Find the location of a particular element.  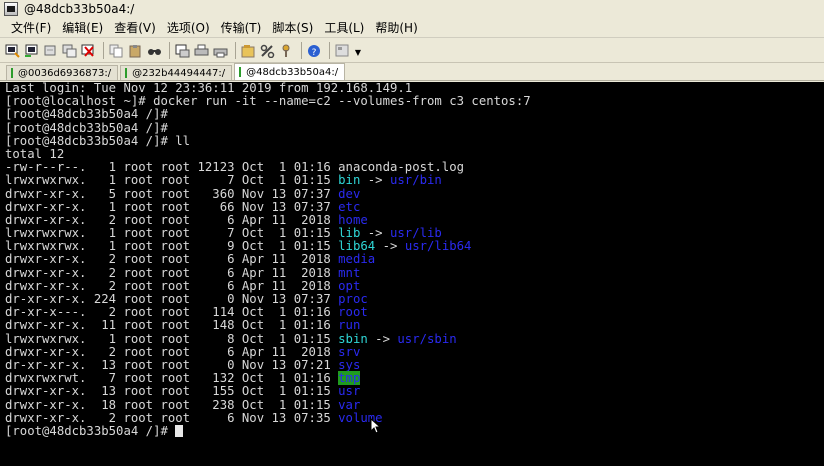

file-info: drwxr-xr-x. 1 root root 66 Nov 13 07:37 is located at coordinates (172, 206).